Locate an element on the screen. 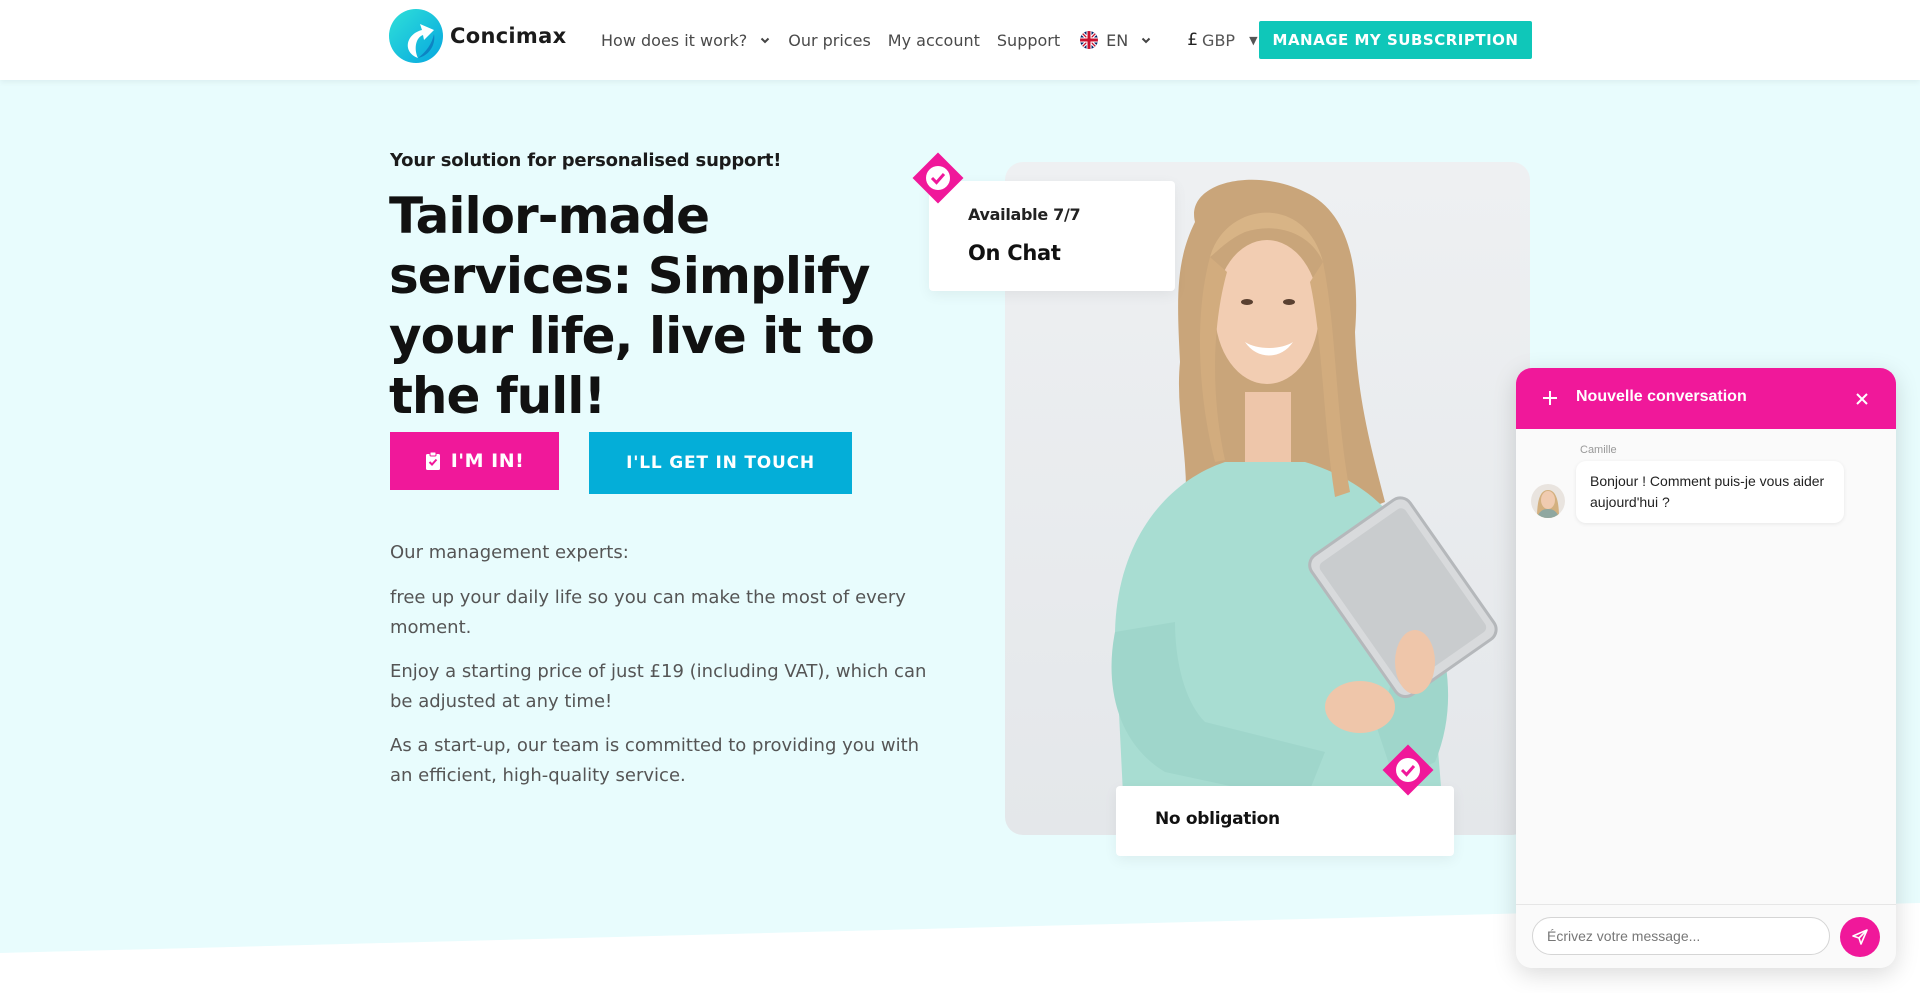 This screenshot has width=1920, height=993. nav-support-label: Support is located at coordinates (1028, 40).